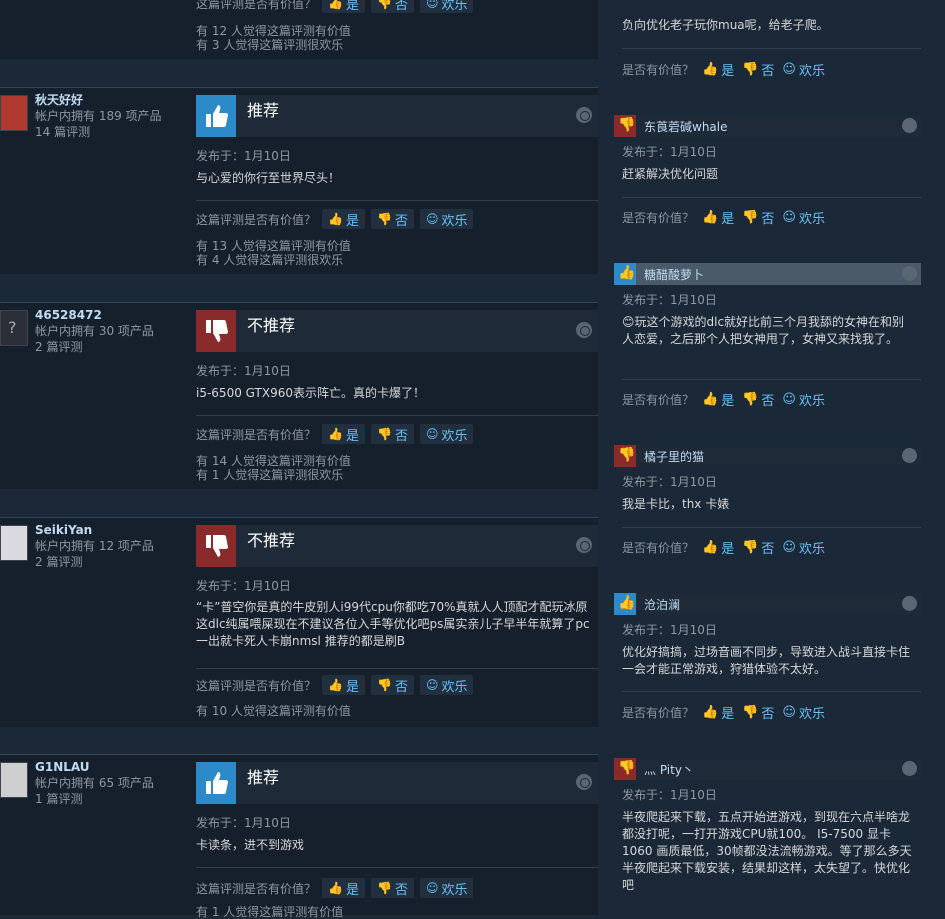 The height and width of the screenshot is (919, 945). I want to click on helpful-count: 有 14 人觉得这篇评测有价值, so click(273, 461).